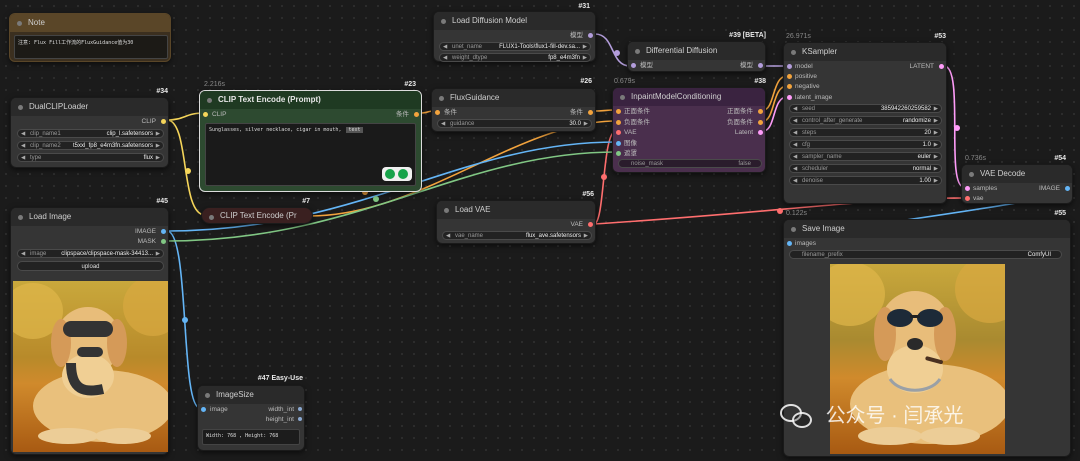  What do you see at coordinates (760, 65) in the screenshot?
I see `diffdiff-model-output-port` at bounding box center [760, 65].